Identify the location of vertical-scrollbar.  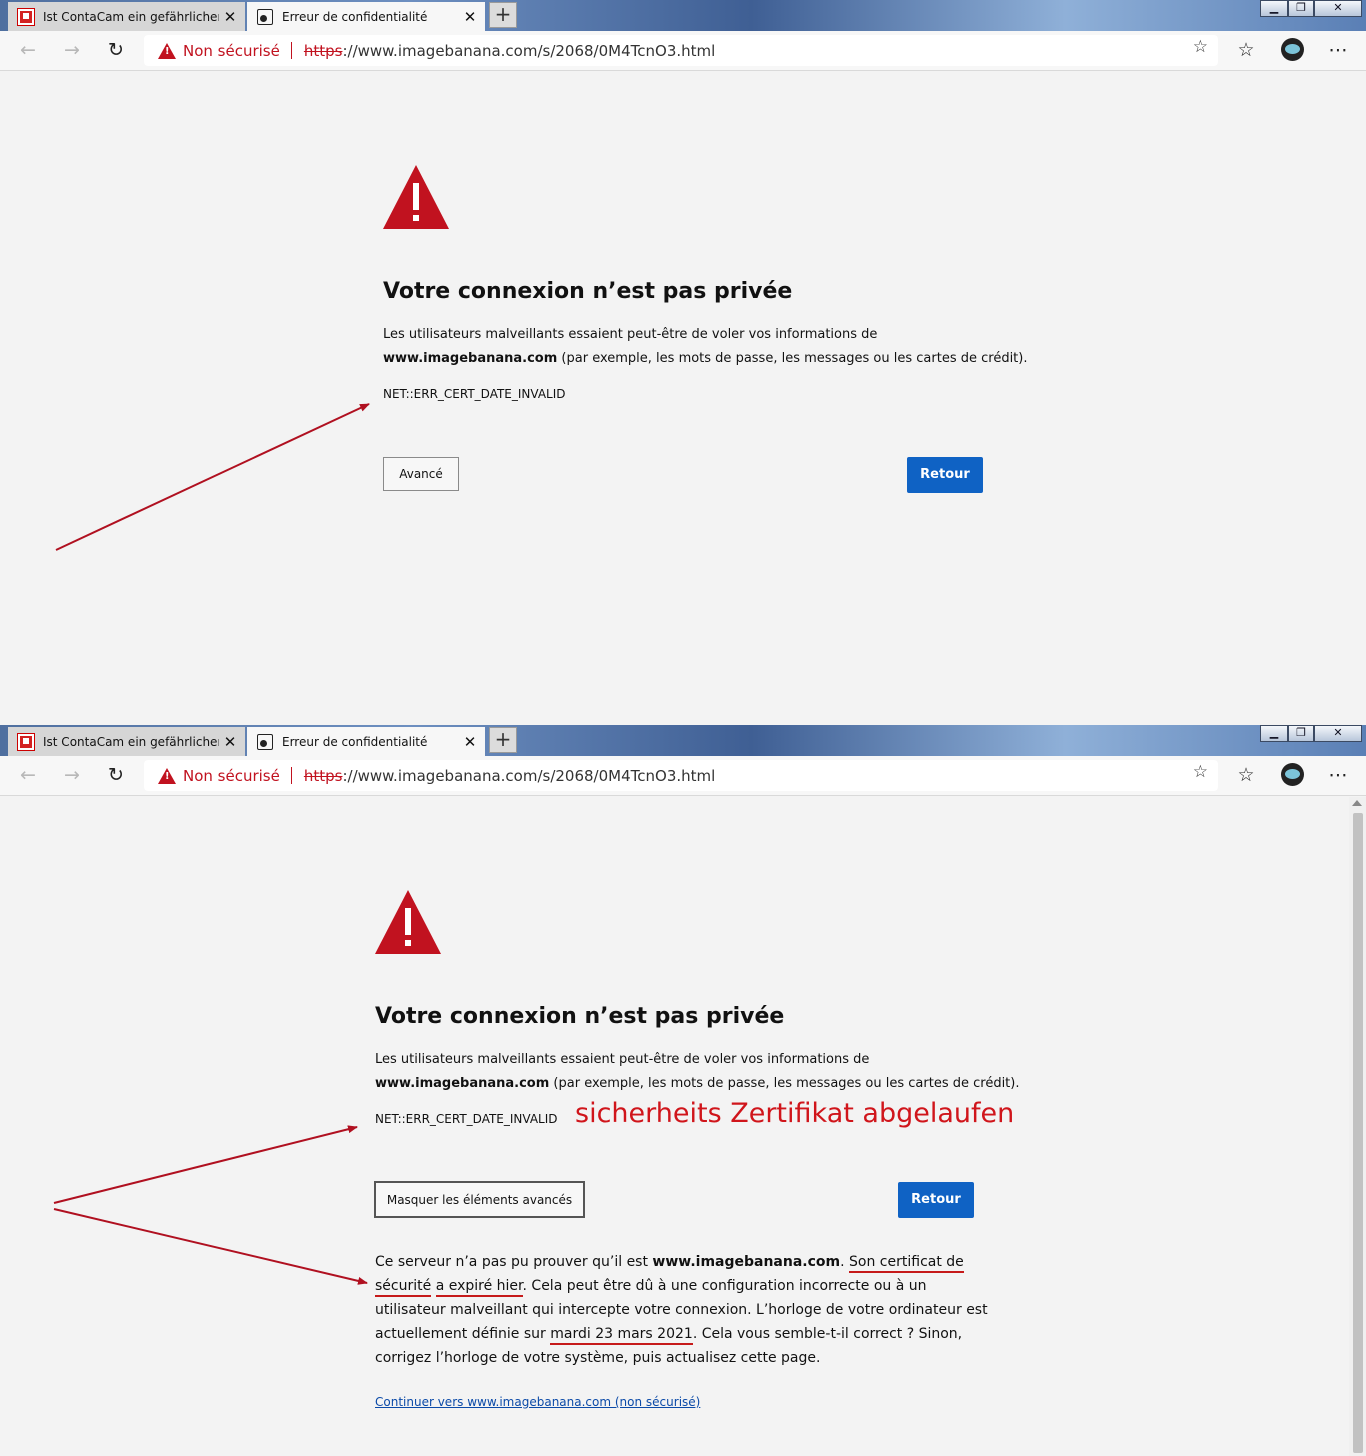
(1357, 1126).